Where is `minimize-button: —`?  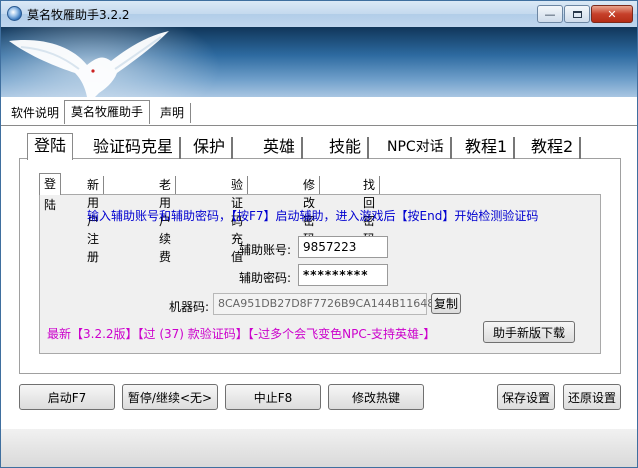 minimize-button: — is located at coordinates (550, 14).